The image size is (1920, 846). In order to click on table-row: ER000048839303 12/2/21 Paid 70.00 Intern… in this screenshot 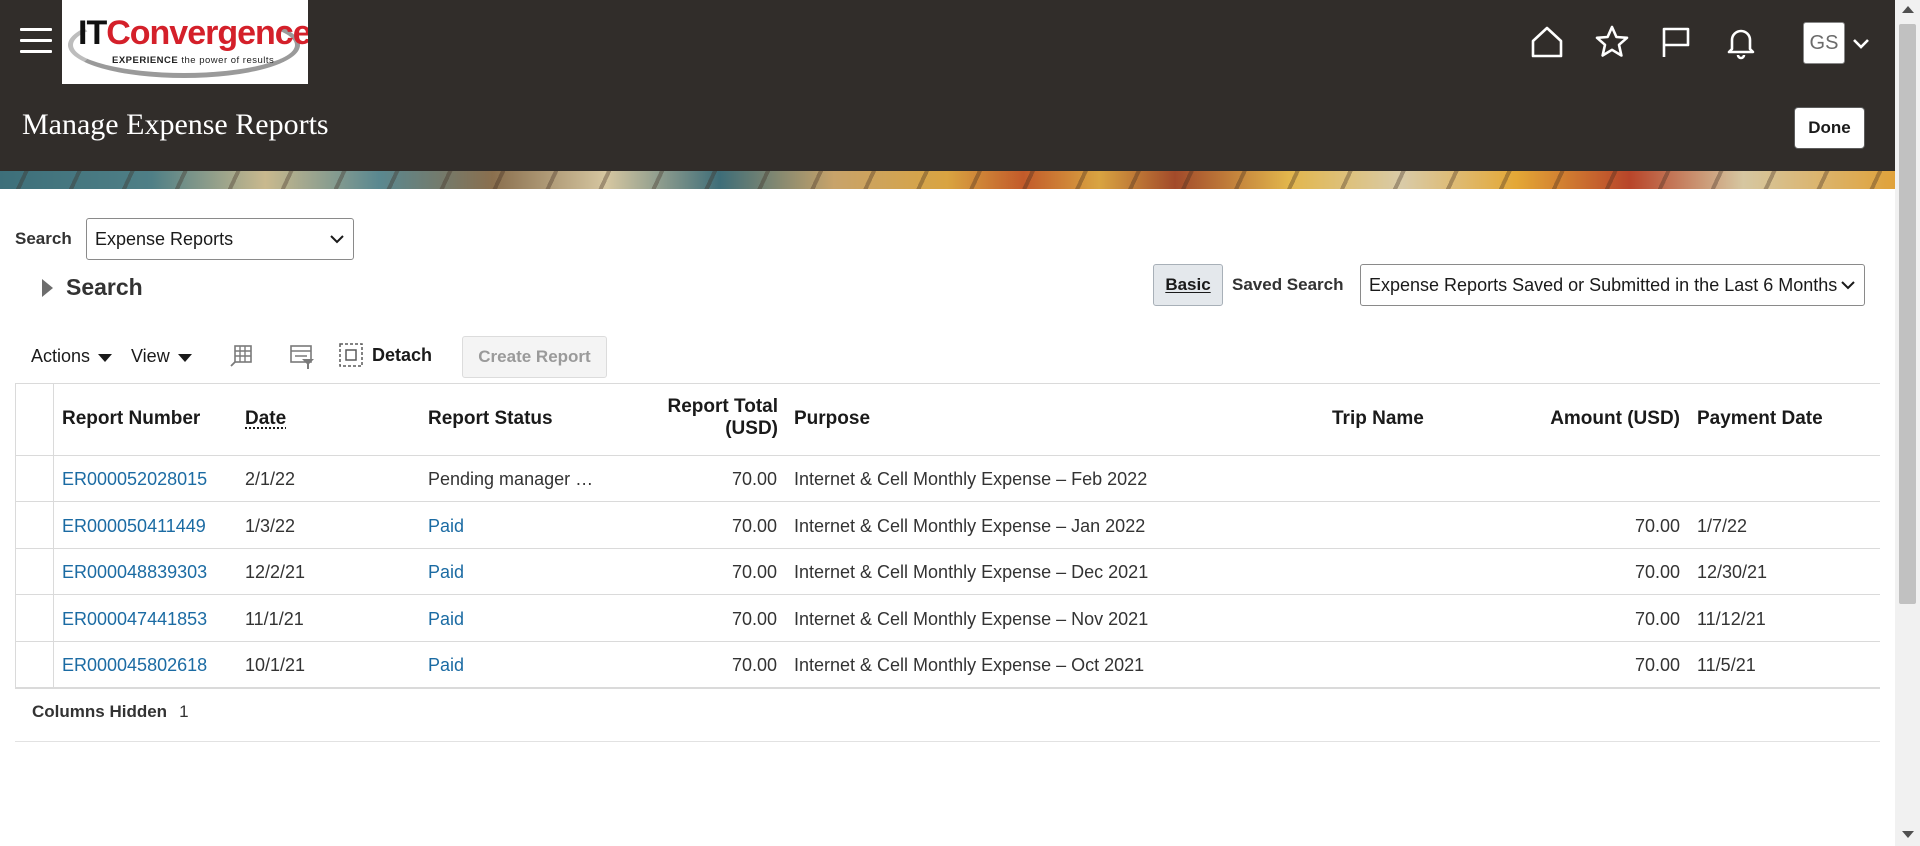, I will do `click(947, 572)`.